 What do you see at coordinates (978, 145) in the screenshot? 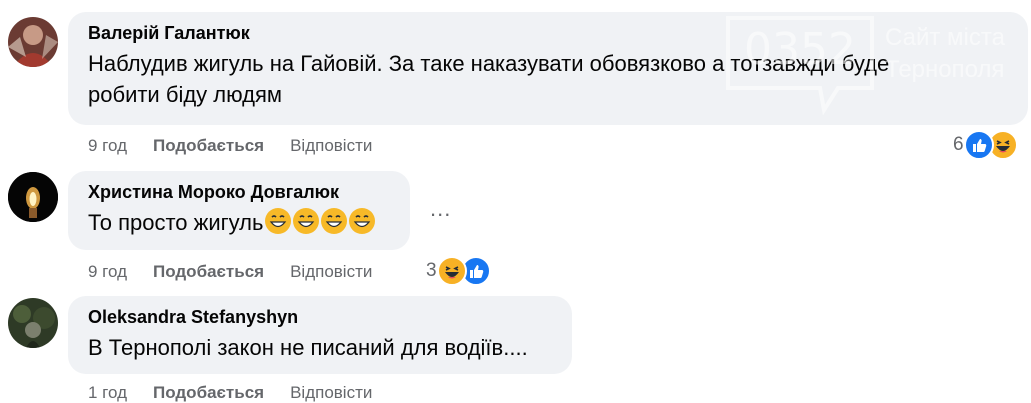
I see `like-icon` at bounding box center [978, 145].